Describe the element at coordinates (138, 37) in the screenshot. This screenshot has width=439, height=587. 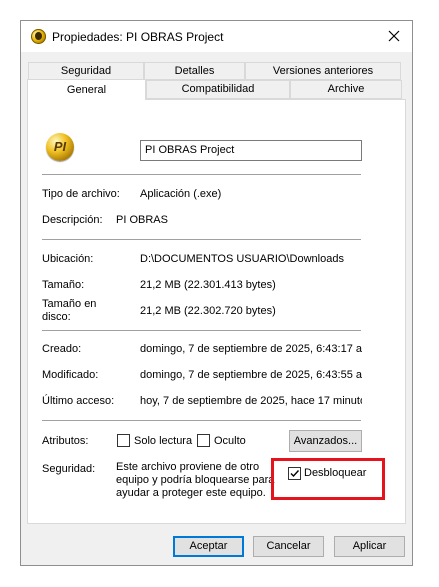
I see `window-title: Propiedades: PI OBRAS Project` at that location.